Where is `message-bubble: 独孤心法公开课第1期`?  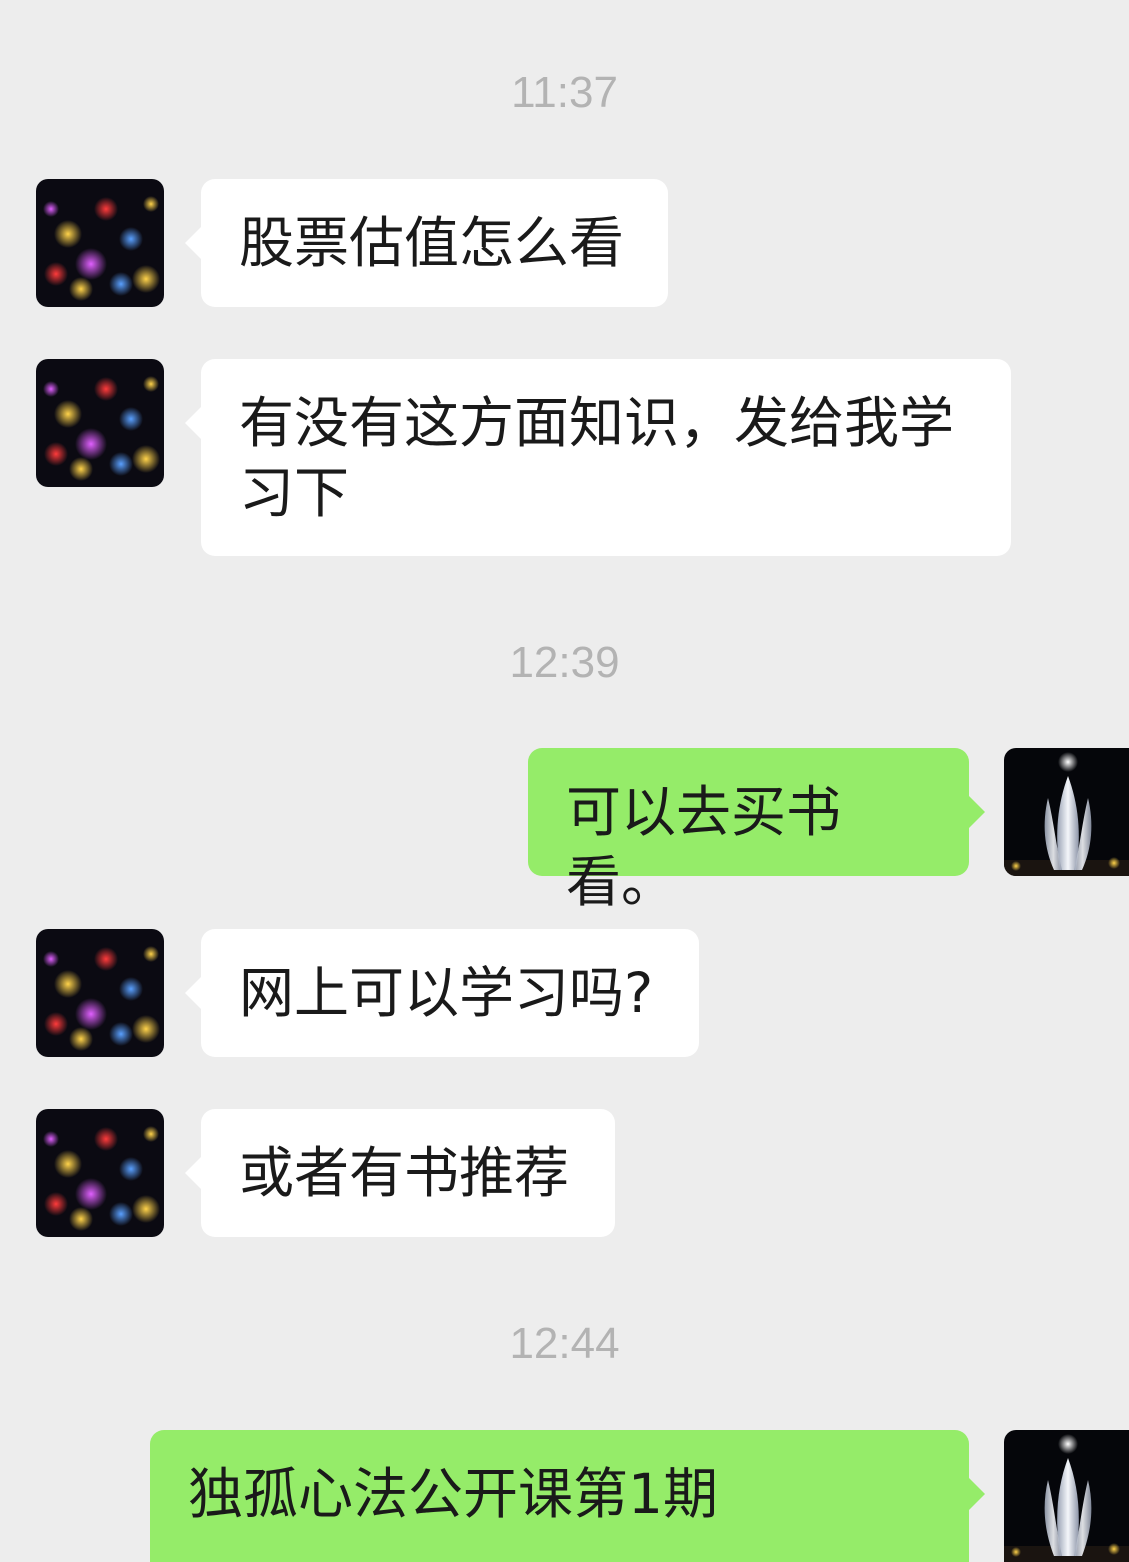 message-bubble: 独孤心法公开课第1期 is located at coordinates (567, 1496).